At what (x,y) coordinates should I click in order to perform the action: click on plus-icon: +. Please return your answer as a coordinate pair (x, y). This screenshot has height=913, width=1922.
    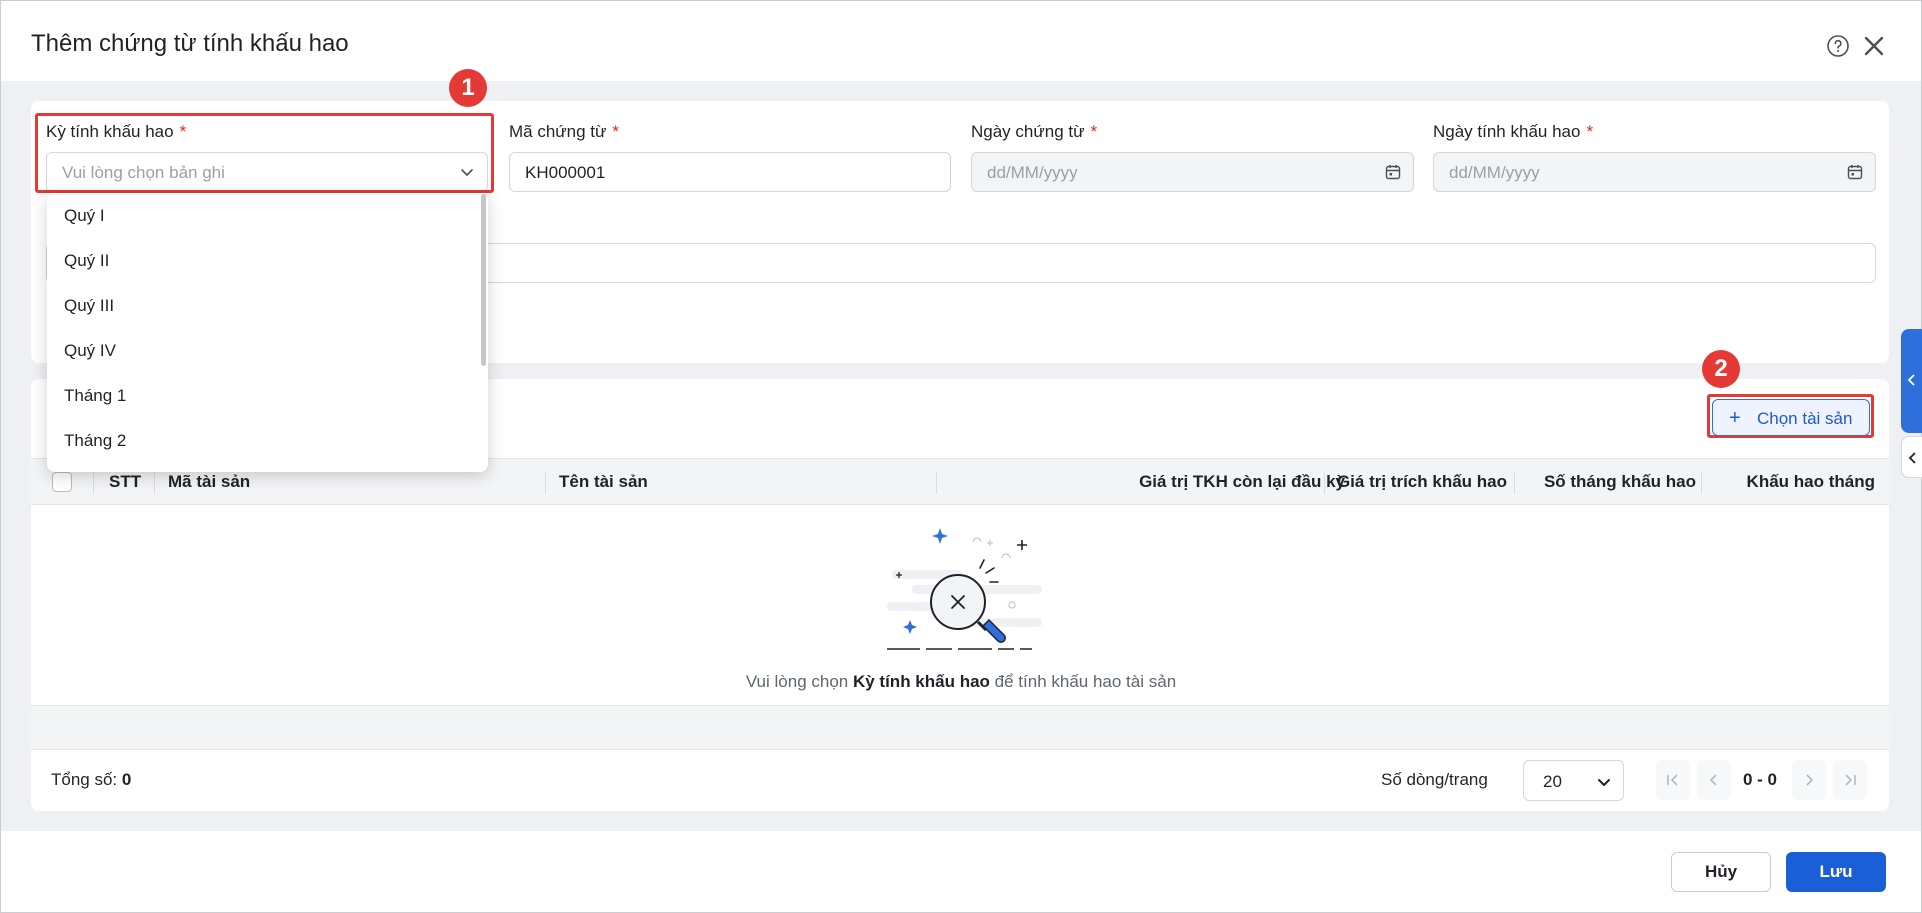
    Looking at the image, I should click on (1735, 418).